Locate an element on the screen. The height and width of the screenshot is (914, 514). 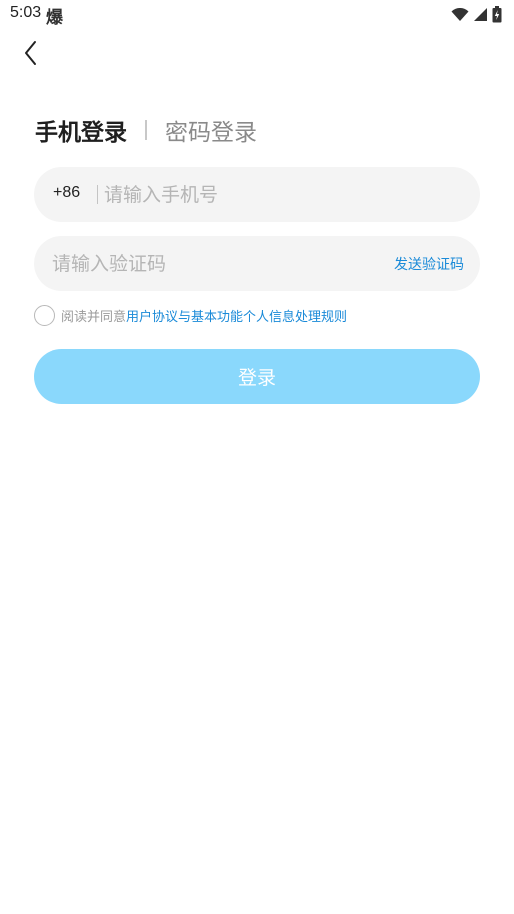
agreement-conjunction: 与 is located at coordinates (185, 317).